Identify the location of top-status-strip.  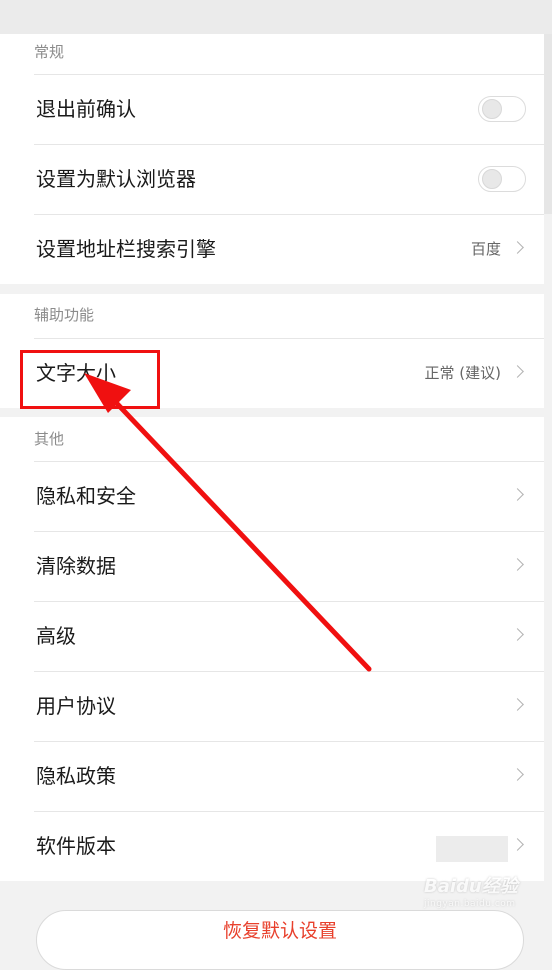
(276, 17).